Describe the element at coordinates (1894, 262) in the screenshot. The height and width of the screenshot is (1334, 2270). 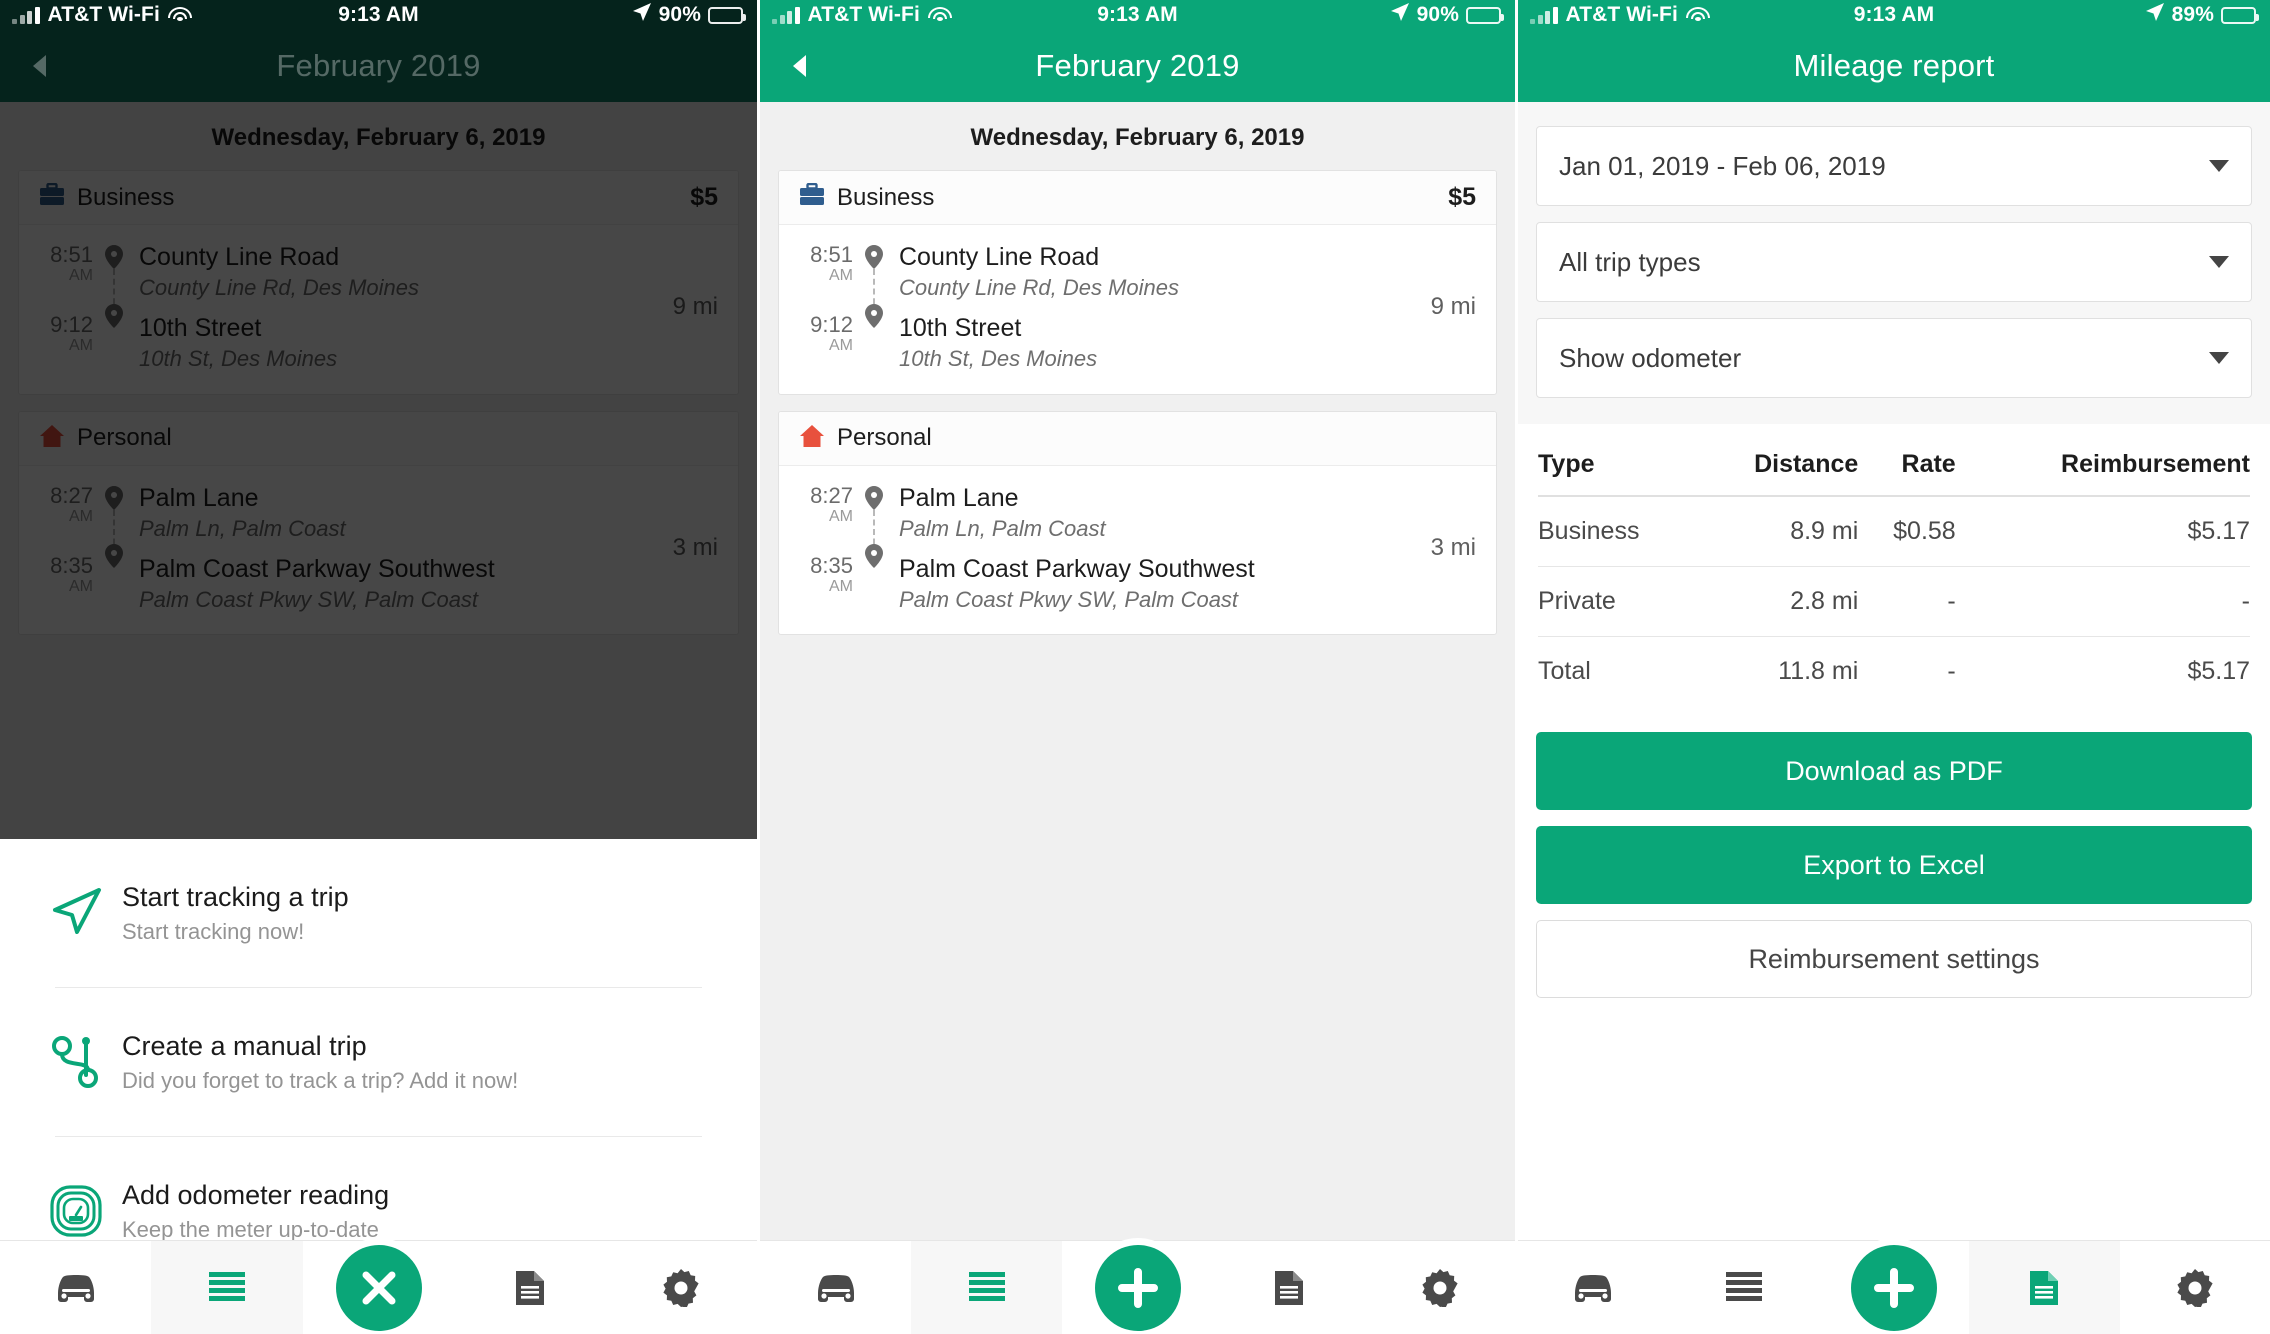
I see `trip-type-select: All trip types` at that location.